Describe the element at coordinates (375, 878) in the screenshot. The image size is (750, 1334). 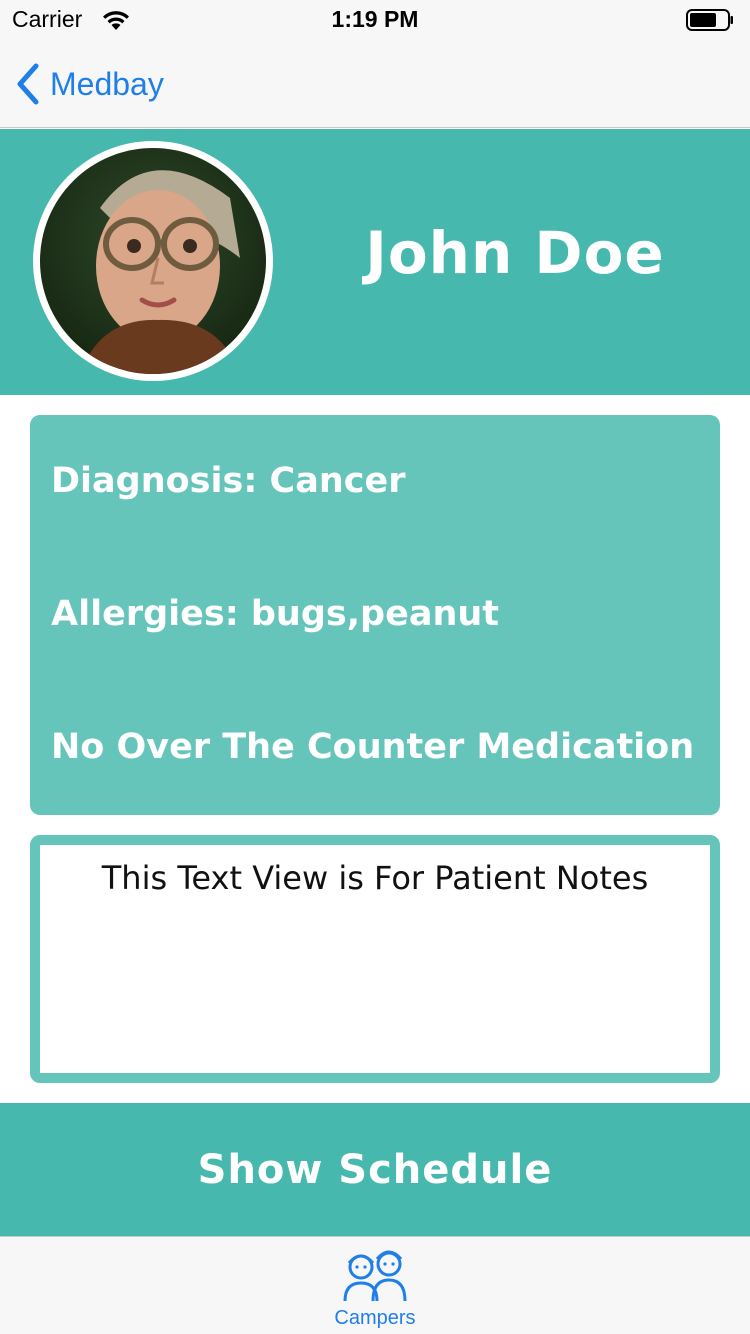
I see `patient-notes-text: This Text View is For Patient Notes` at that location.